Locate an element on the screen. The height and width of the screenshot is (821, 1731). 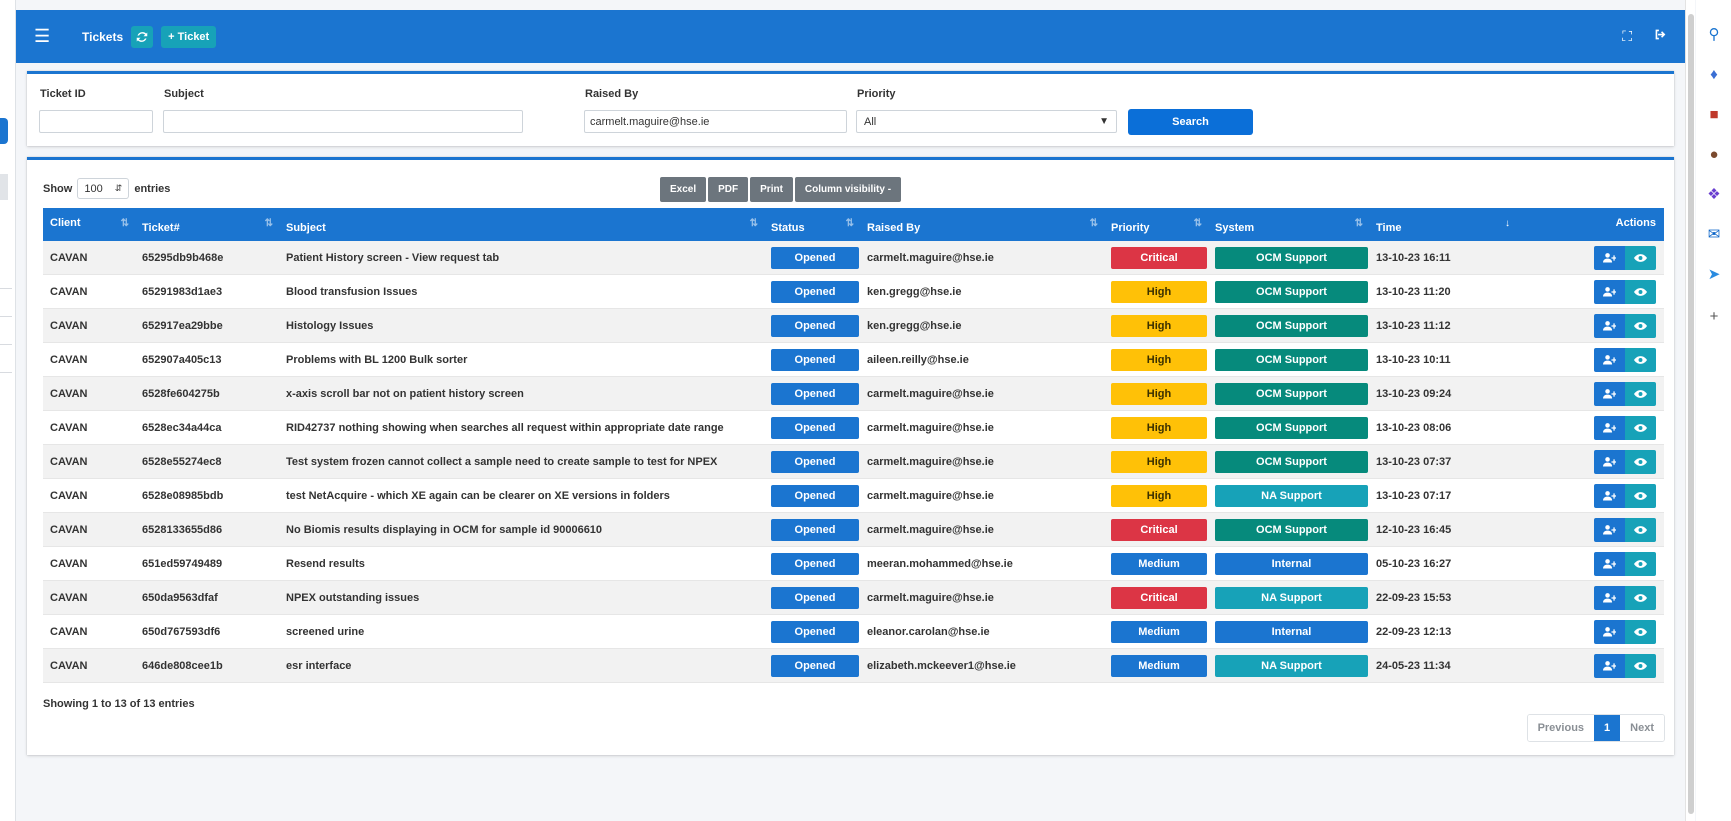
ticket-id-cell: 6528e55274ec8 is located at coordinates (182, 461).